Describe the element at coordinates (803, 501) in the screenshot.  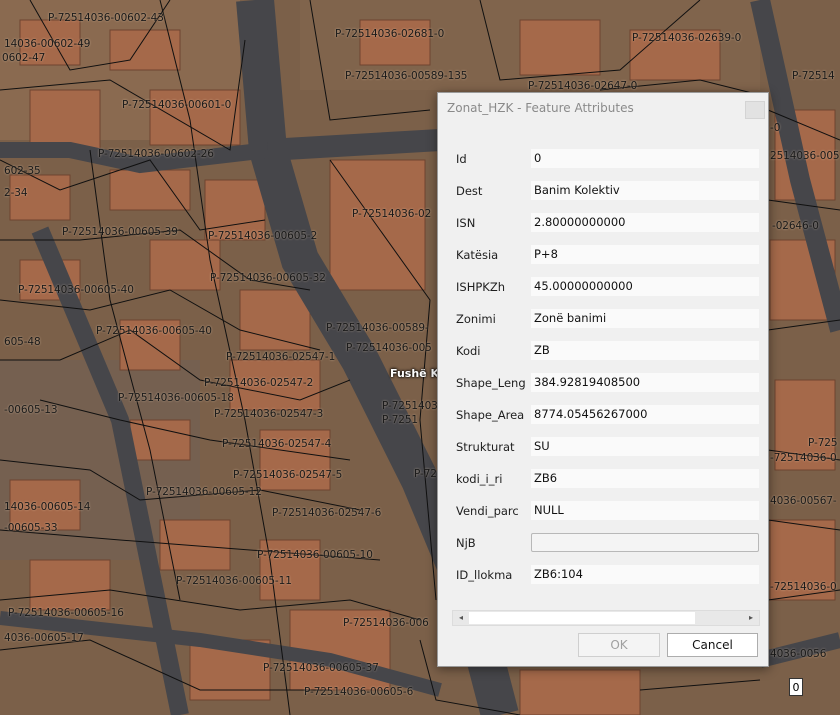
I see `parcel-label: 4036-00567-` at that location.